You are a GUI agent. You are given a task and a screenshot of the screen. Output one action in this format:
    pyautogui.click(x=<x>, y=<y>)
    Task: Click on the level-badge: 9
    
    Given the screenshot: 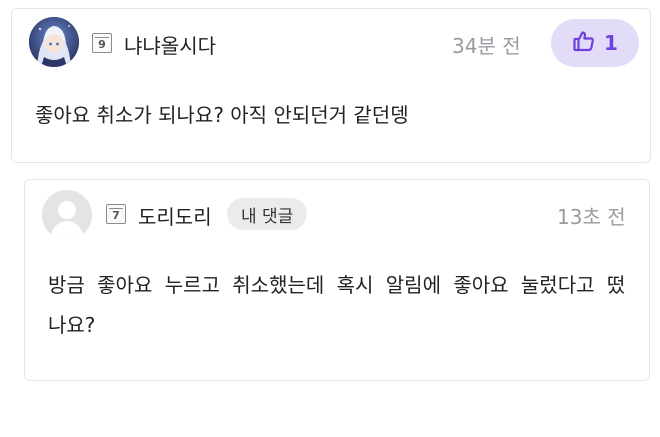 What is the action you would take?
    pyautogui.click(x=102, y=43)
    